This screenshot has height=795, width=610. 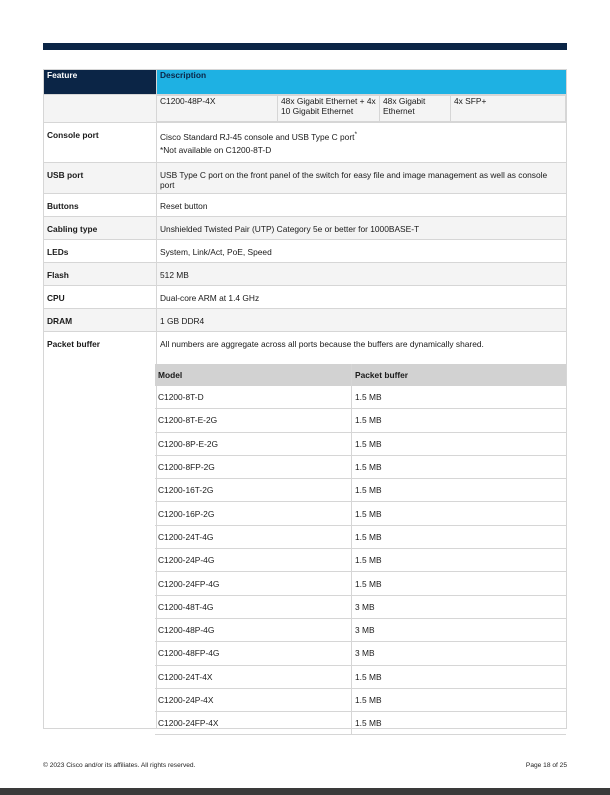 I want to click on dram-row: DRAM 1 GB DDR4, so click(x=305, y=320).